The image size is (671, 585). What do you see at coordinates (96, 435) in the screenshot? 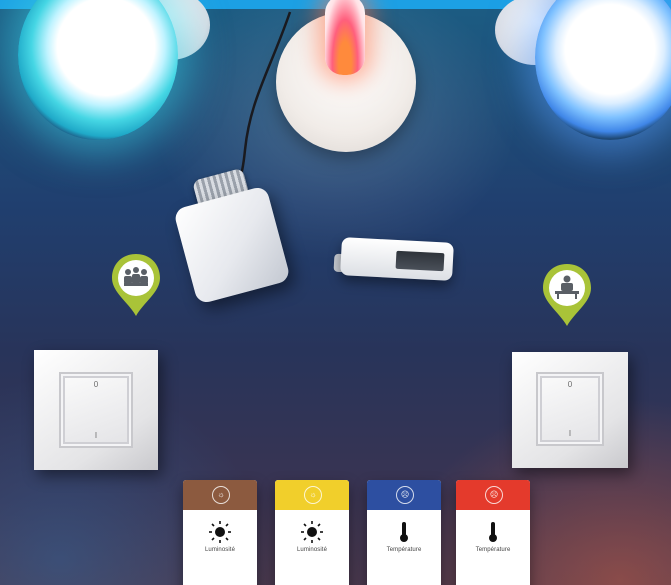
I see `rocker-left-on-mark: I` at bounding box center [96, 435].